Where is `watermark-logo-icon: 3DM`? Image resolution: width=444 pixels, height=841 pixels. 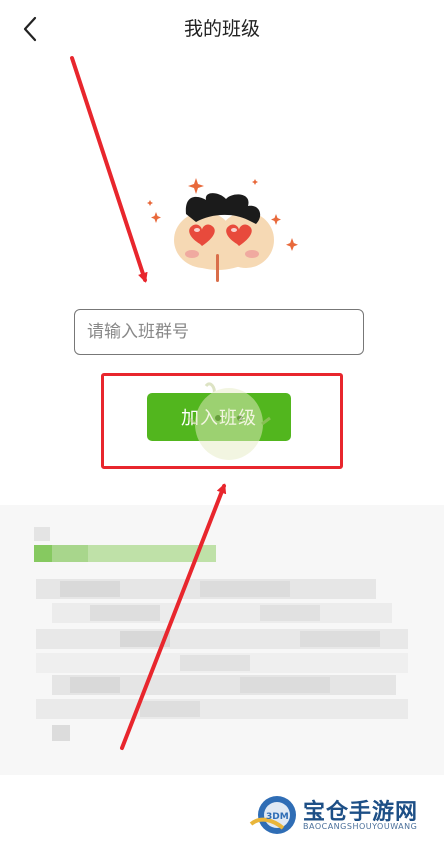
watermark-logo-icon: 3DM is located at coordinates (272, 815).